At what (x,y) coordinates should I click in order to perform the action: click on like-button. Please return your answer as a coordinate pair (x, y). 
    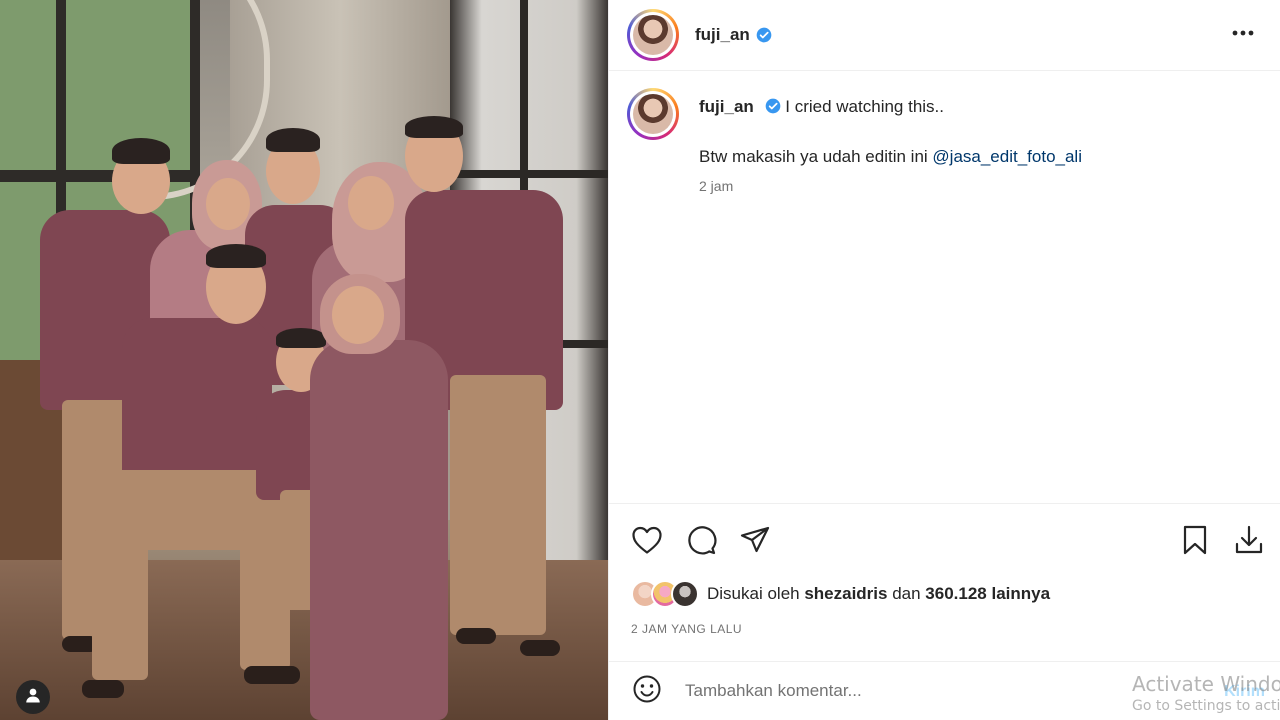
    Looking at the image, I should click on (647, 542).